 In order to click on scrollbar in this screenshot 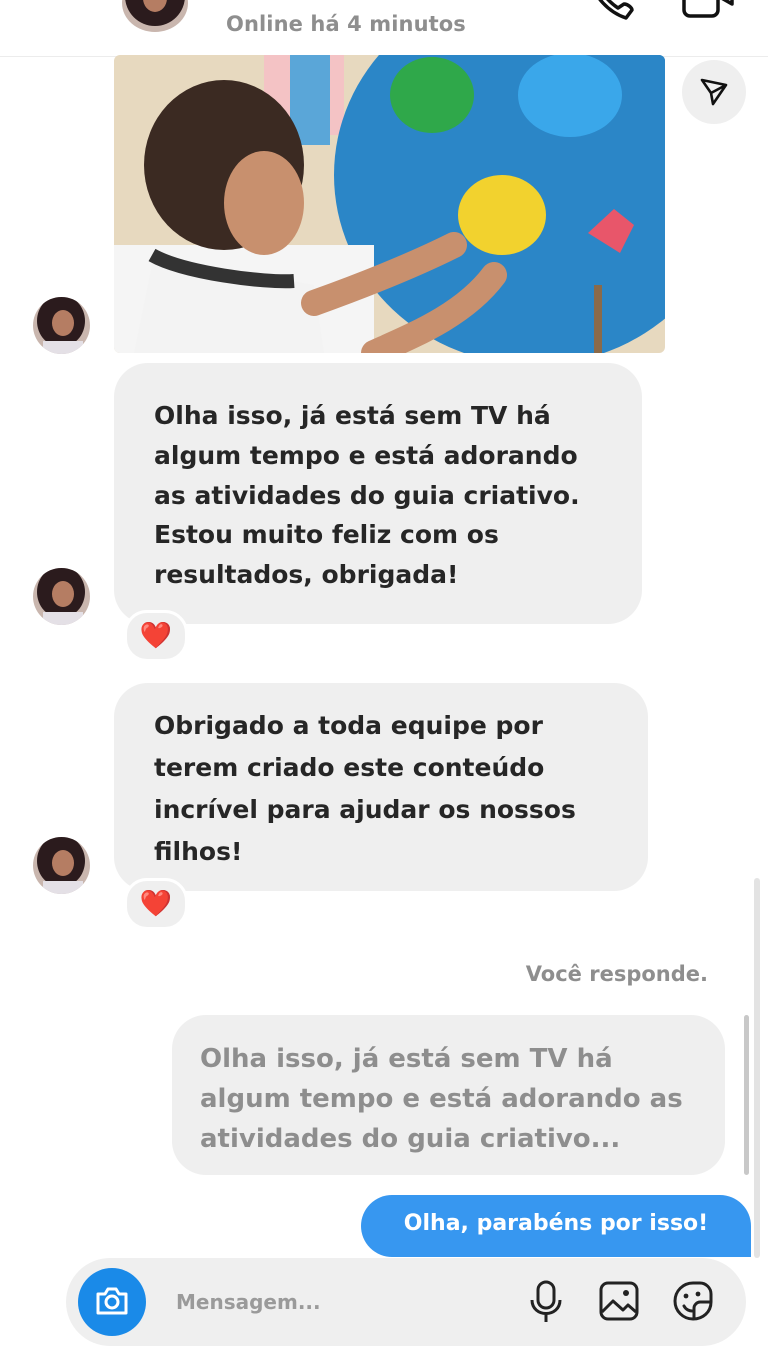, I will do `click(757, 1068)`.